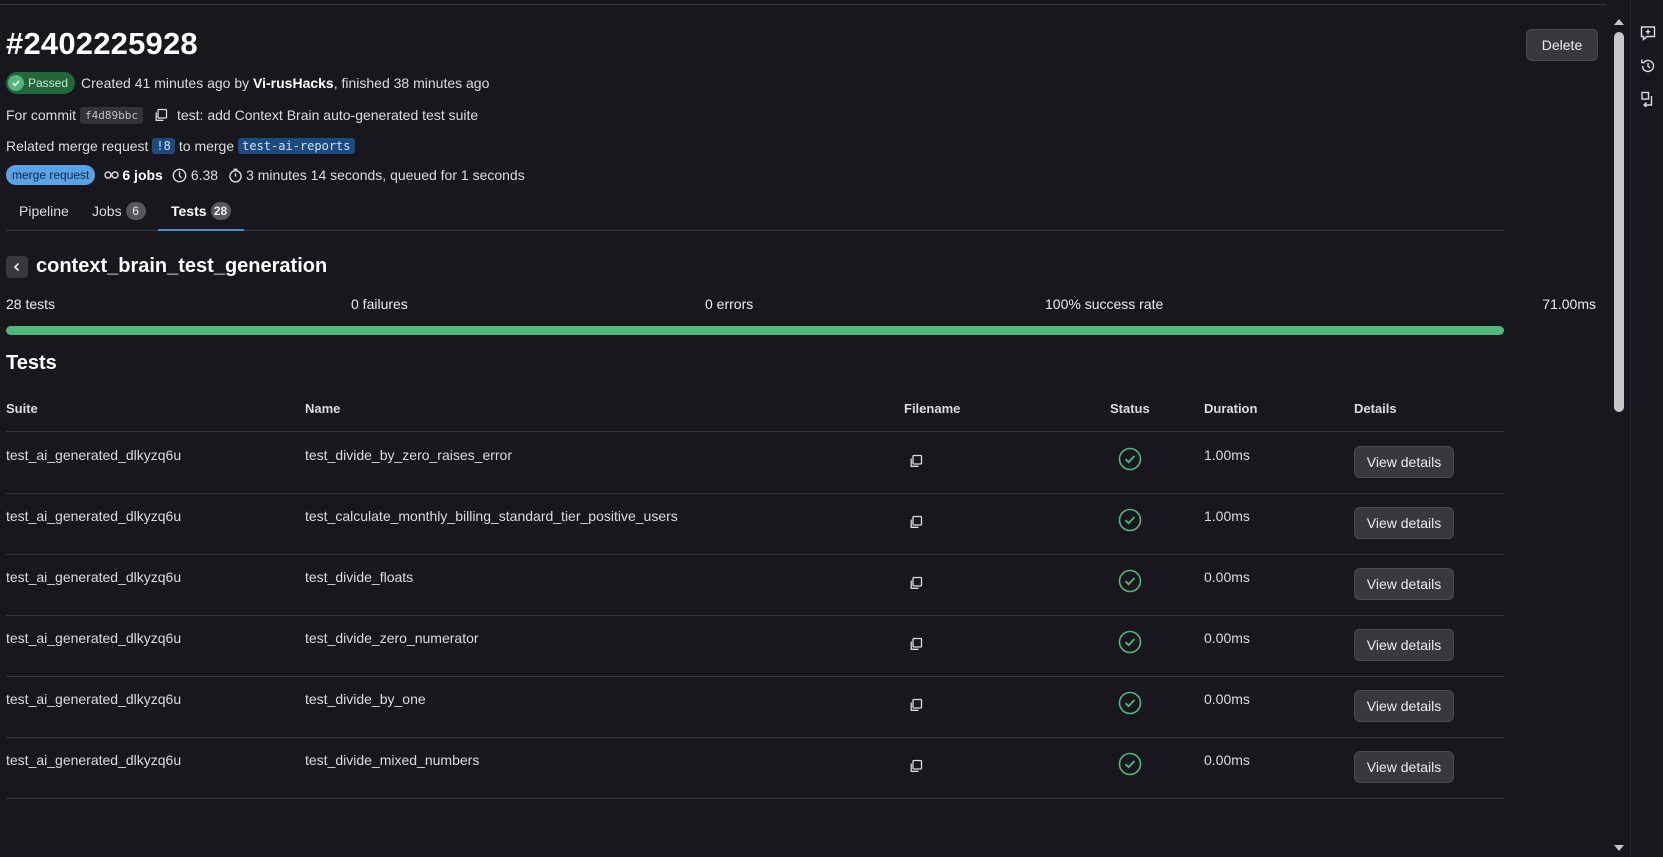 The height and width of the screenshot is (857, 1663). What do you see at coordinates (165, 83) in the screenshot?
I see `created-text: Created 41 minutes ago by` at bounding box center [165, 83].